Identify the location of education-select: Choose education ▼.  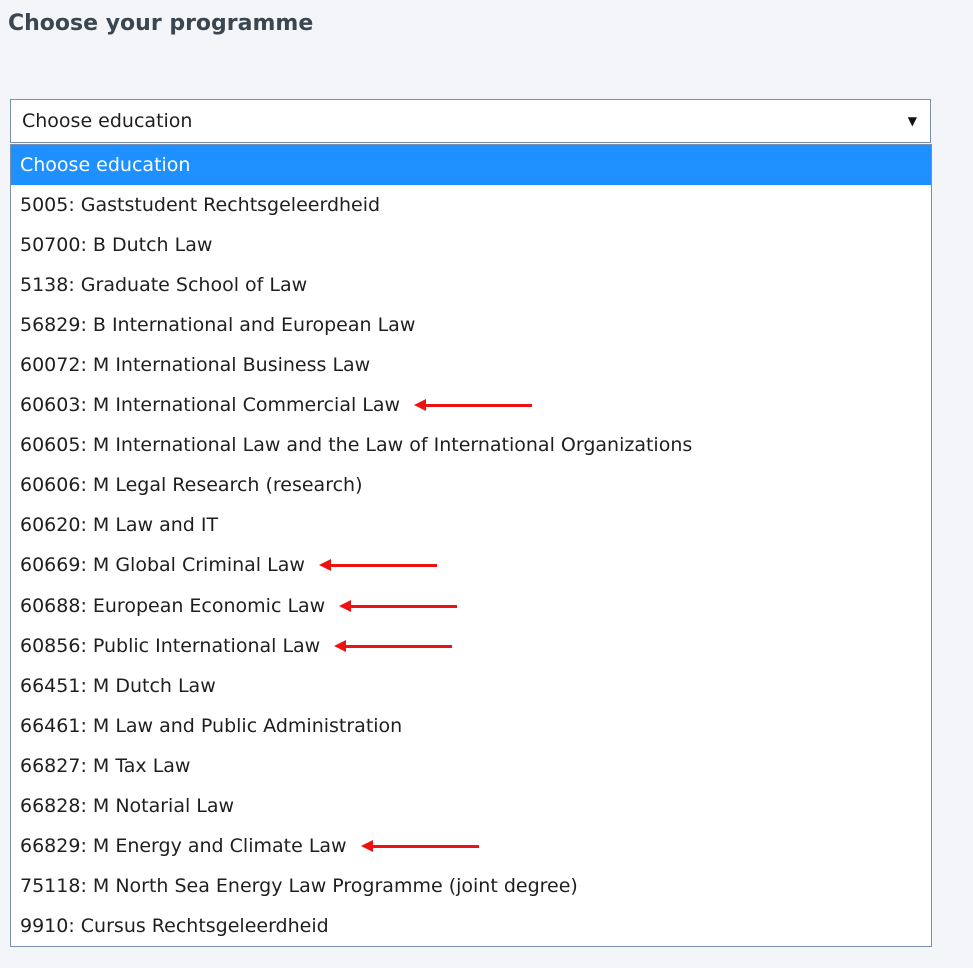
(470, 121).